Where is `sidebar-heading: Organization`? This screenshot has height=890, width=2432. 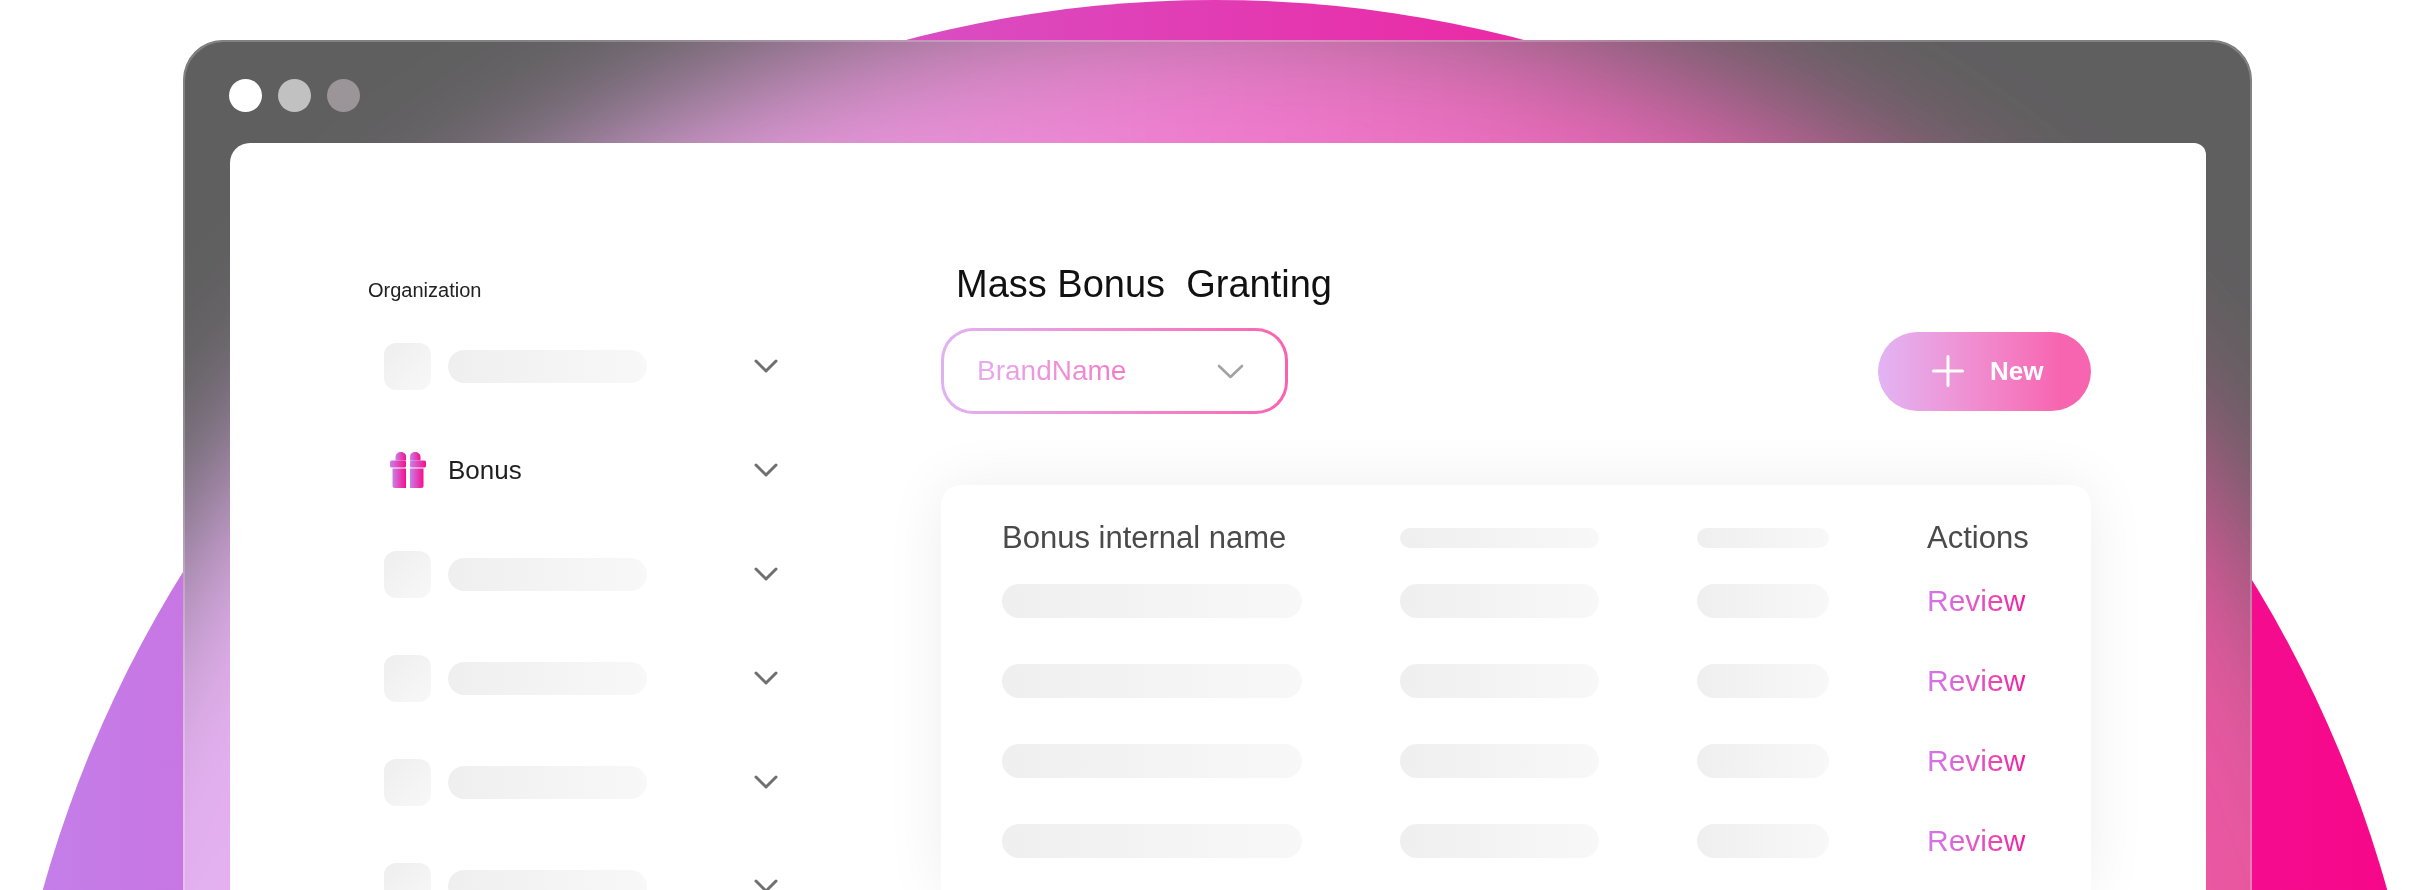 sidebar-heading: Organization is located at coordinates (425, 290).